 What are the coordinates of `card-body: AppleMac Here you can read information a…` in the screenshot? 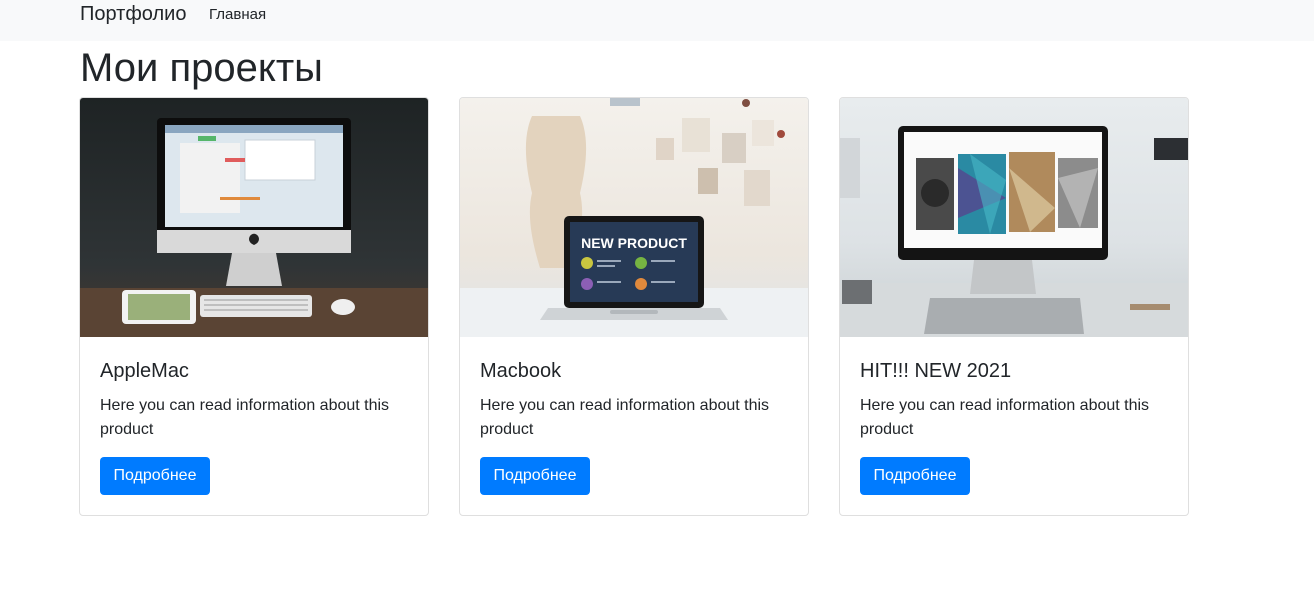 It's located at (255, 399).